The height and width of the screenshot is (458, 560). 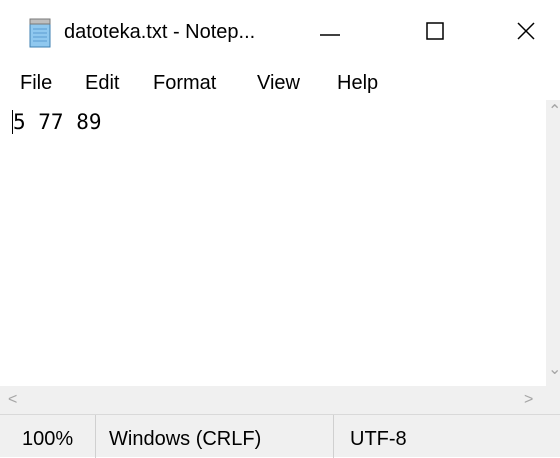 What do you see at coordinates (184, 83) in the screenshot?
I see `menu-format: Format` at bounding box center [184, 83].